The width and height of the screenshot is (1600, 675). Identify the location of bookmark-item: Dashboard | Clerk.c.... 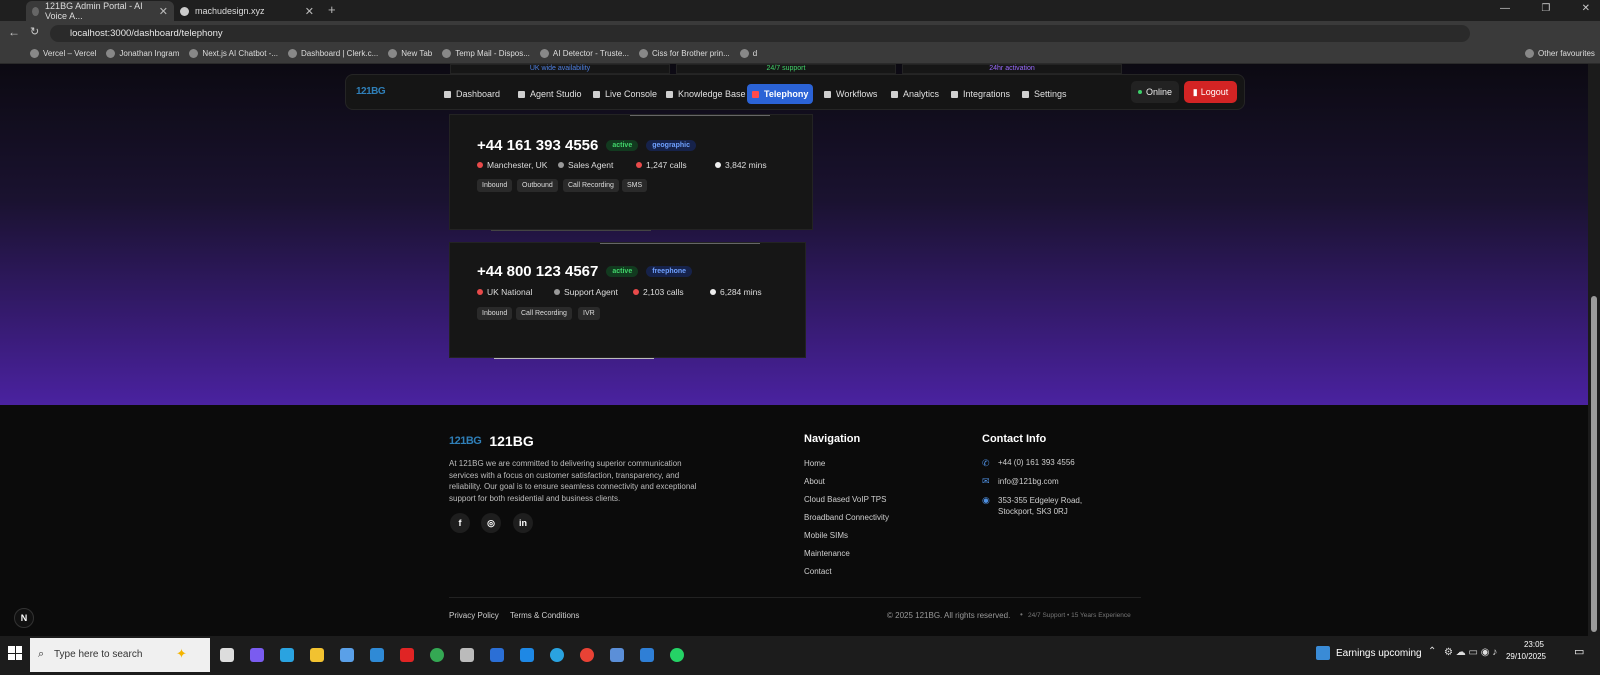
(333, 53).